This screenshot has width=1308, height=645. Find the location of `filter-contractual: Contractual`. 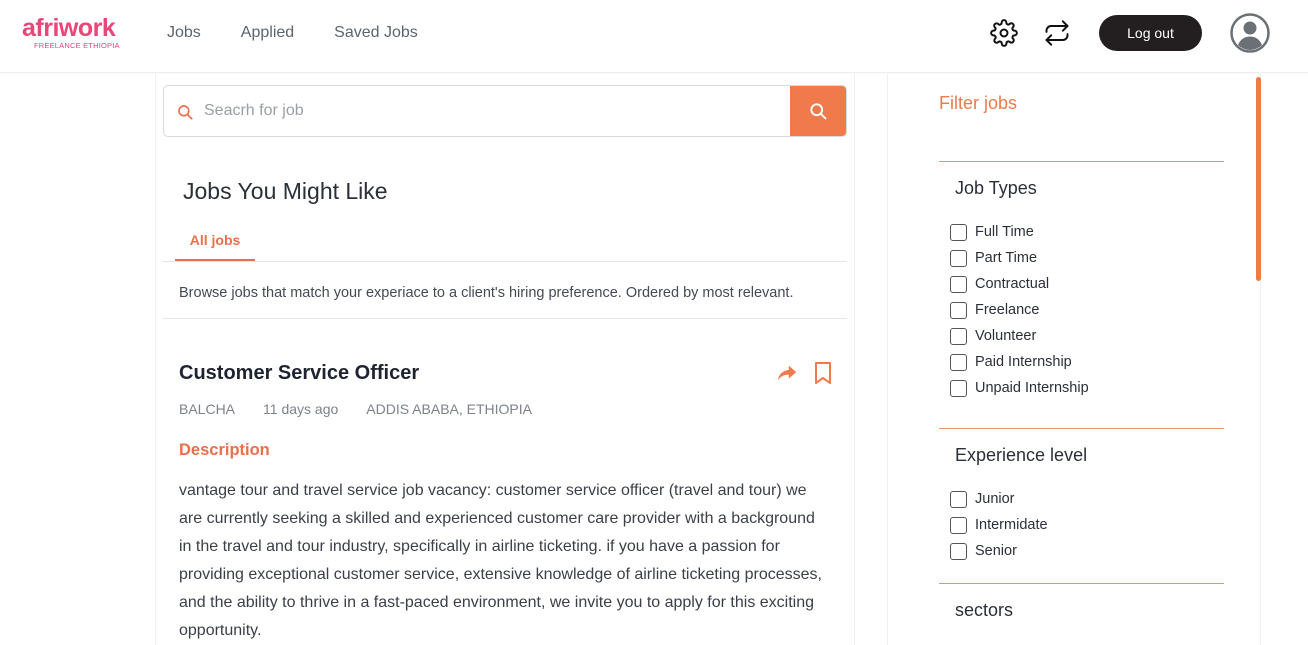

filter-contractual: Contractual is located at coordinates (1019, 284).